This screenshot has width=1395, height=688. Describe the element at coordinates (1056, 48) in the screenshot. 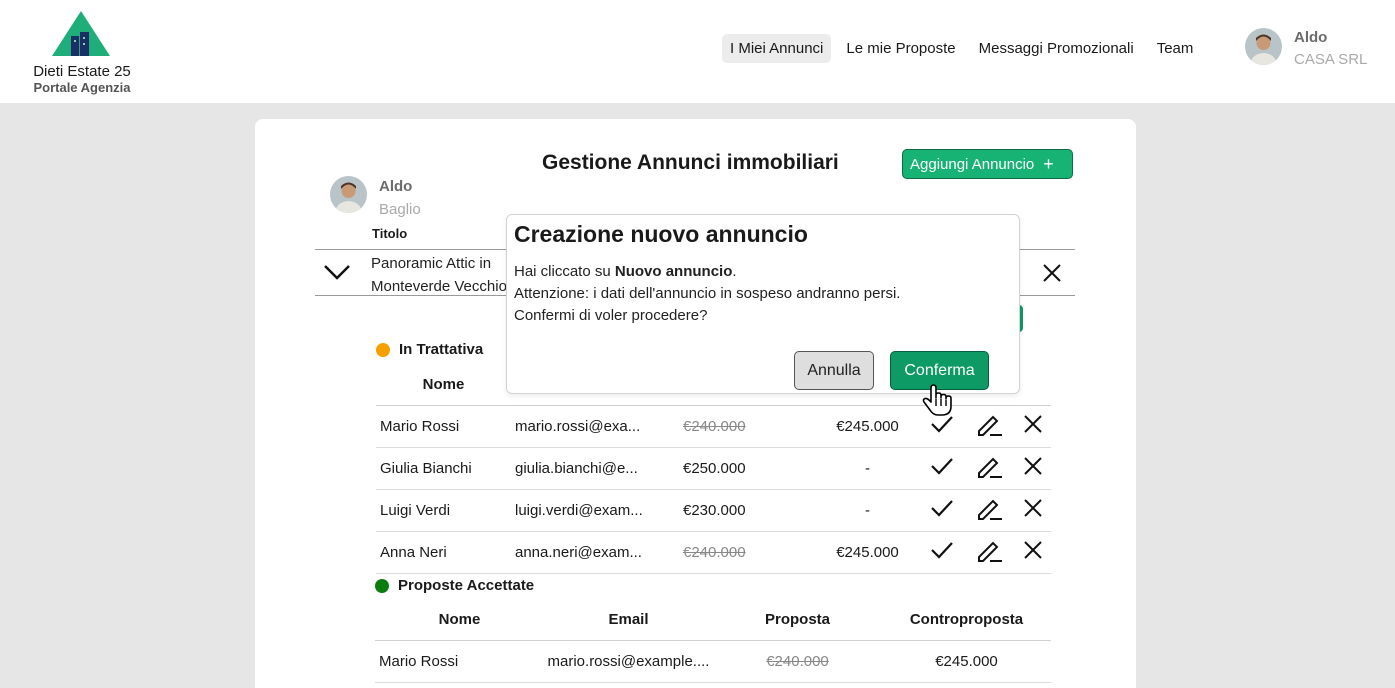

I see `nav-item-messaggi-promozionali: Messaggi Promozionali` at that location.